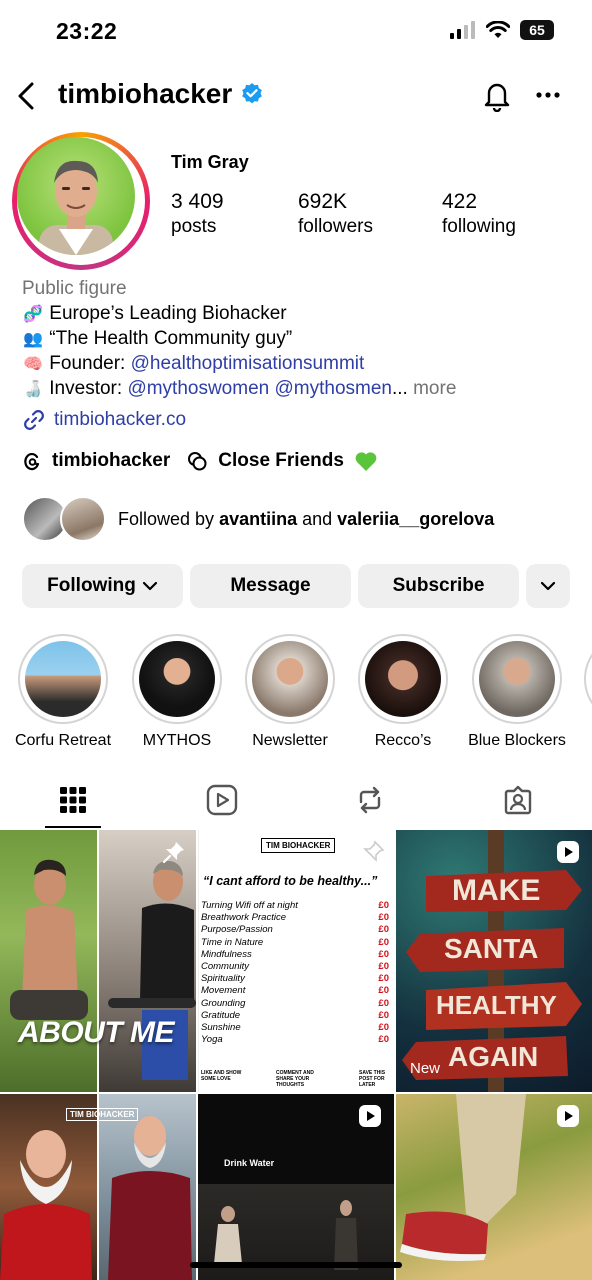 This screenshot has width=592, height=1280. Describe the element at coordinates (403, 692) in the screenshot. I see `highlight-reccos: Recco’s` at that location.